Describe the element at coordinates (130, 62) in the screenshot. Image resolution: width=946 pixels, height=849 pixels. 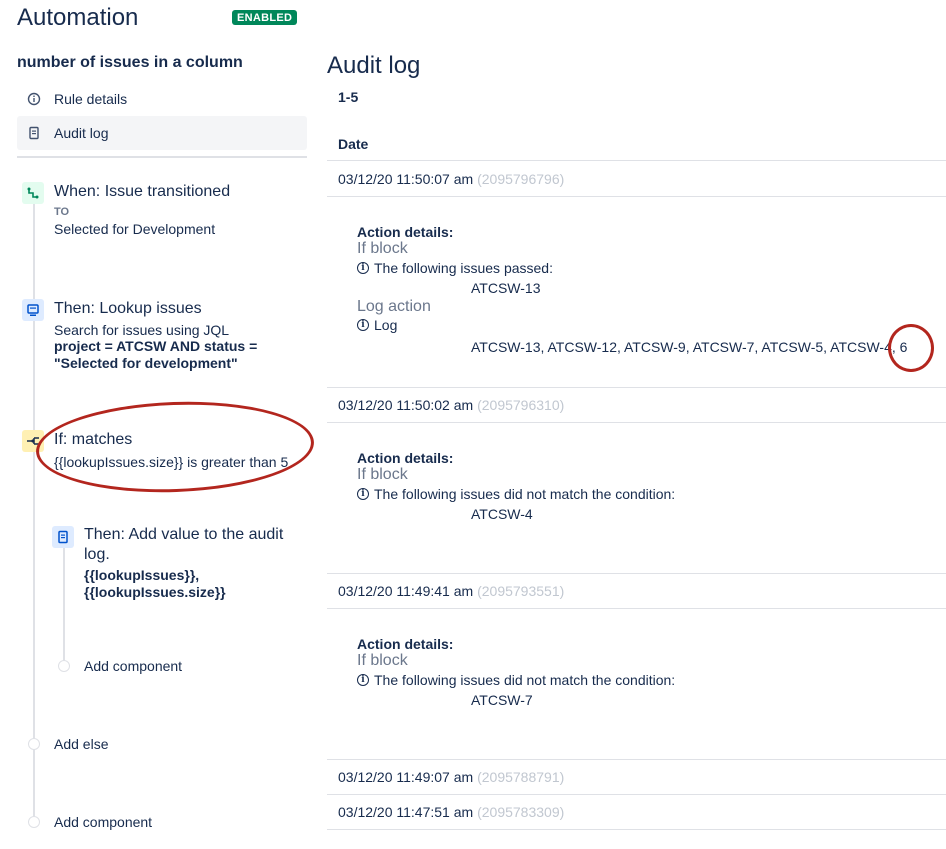
I see `rule-name: number of issues in a column` at that location.